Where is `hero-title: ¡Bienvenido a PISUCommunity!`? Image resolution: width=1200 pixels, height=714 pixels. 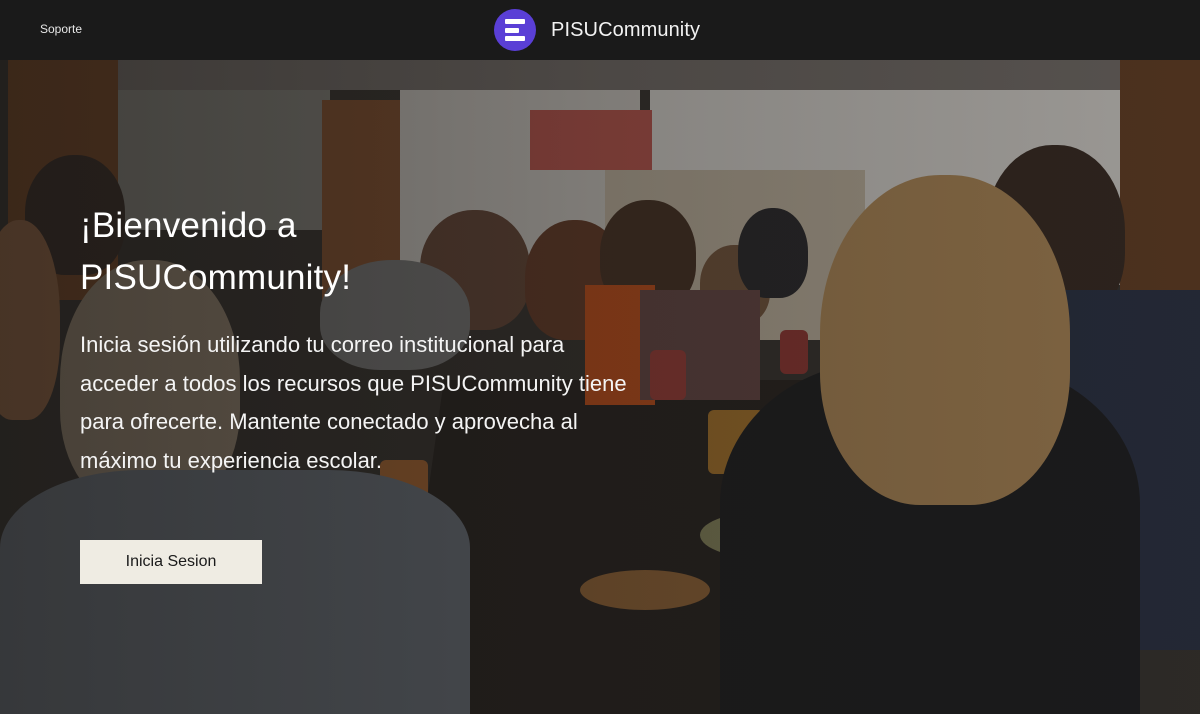
hero-title: ¡Bienvenido a PISUCommunity! is located at coordinates (360, 252).